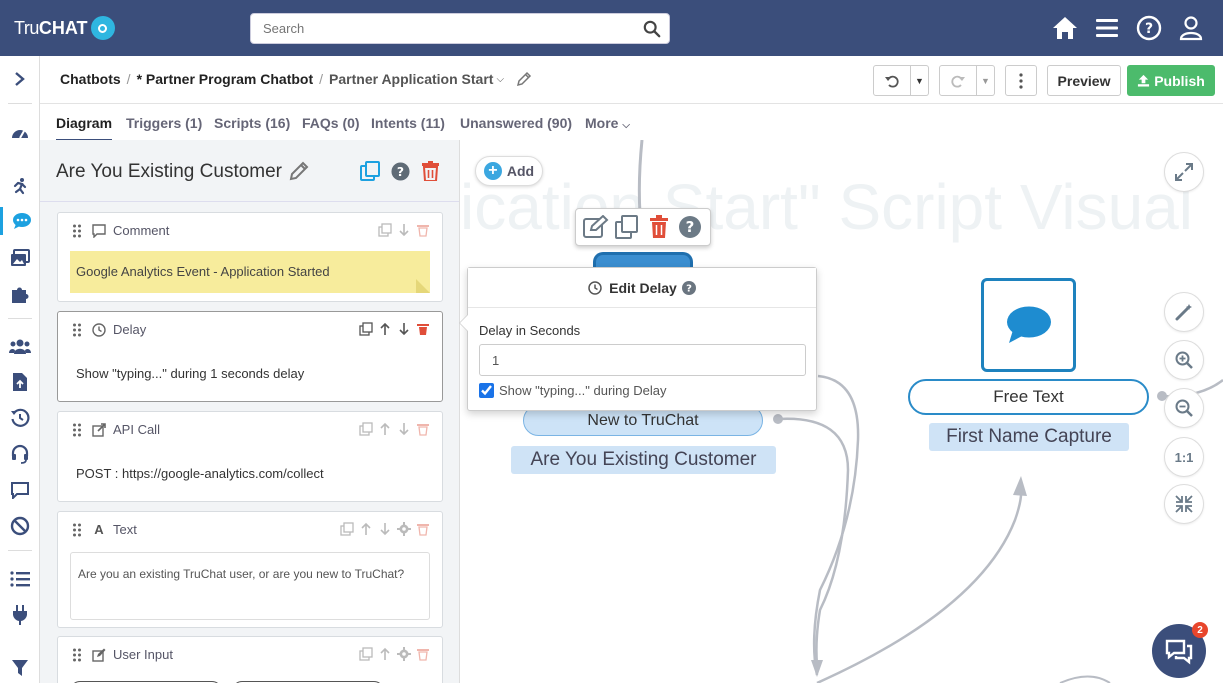 This screenshot has width=1223, height=683. Describe the element at coordinates (509, 171) in the screenshot. I see `add-node-button: + Add` at that location.